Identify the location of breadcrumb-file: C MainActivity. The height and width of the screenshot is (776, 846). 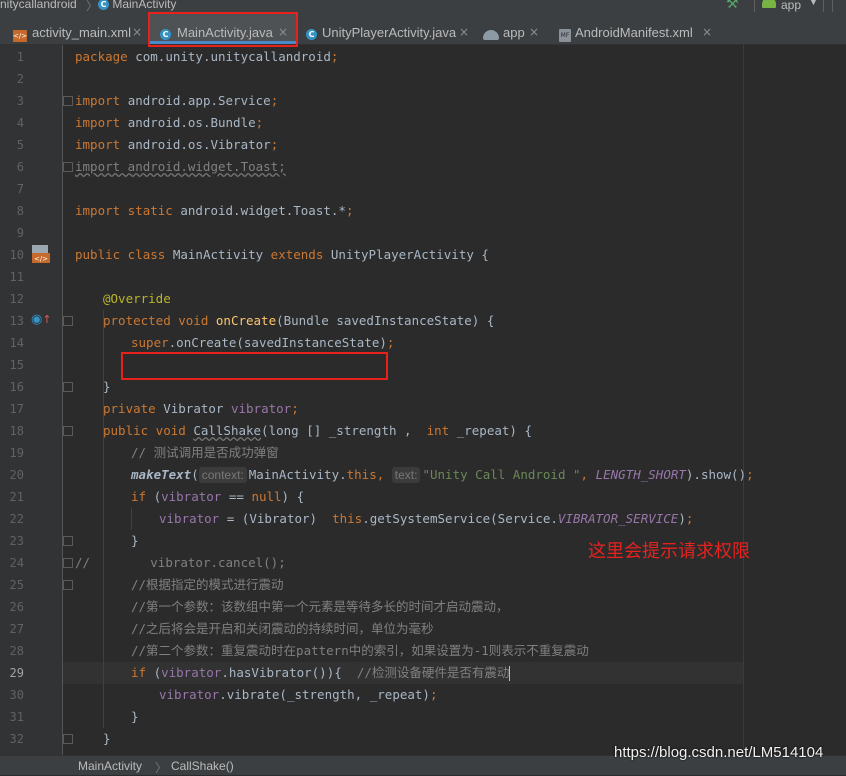
(137, 5).